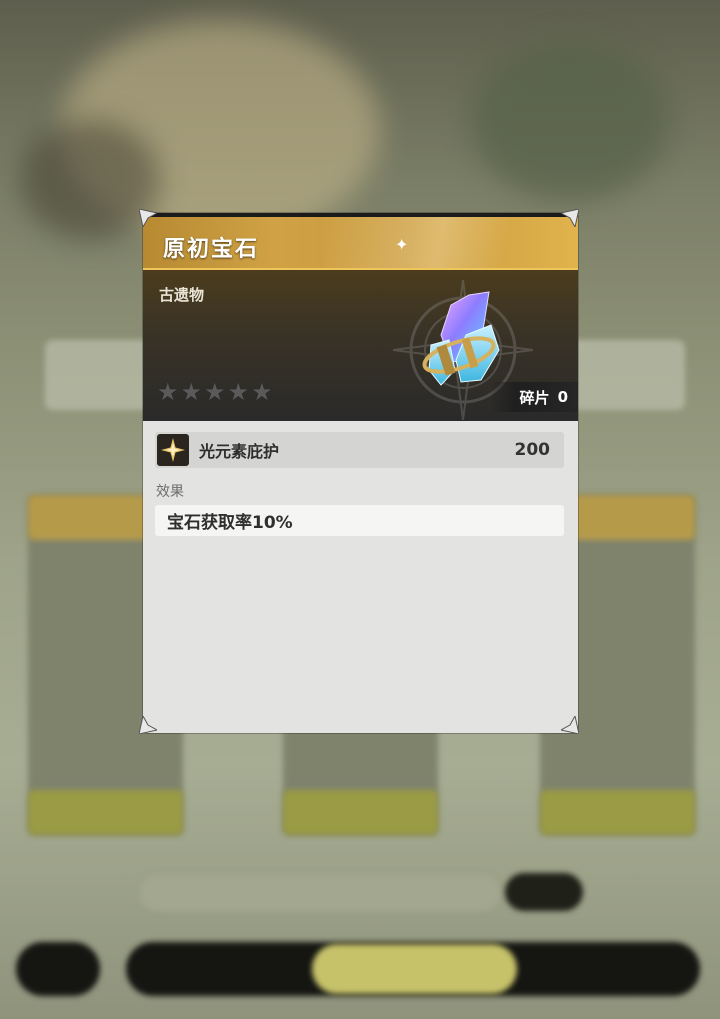 This screenshot has width=720, height=1019. Describe the element at coordinates (182, 295) in the screenshot. I see `item-category: 古遗物` at that location.